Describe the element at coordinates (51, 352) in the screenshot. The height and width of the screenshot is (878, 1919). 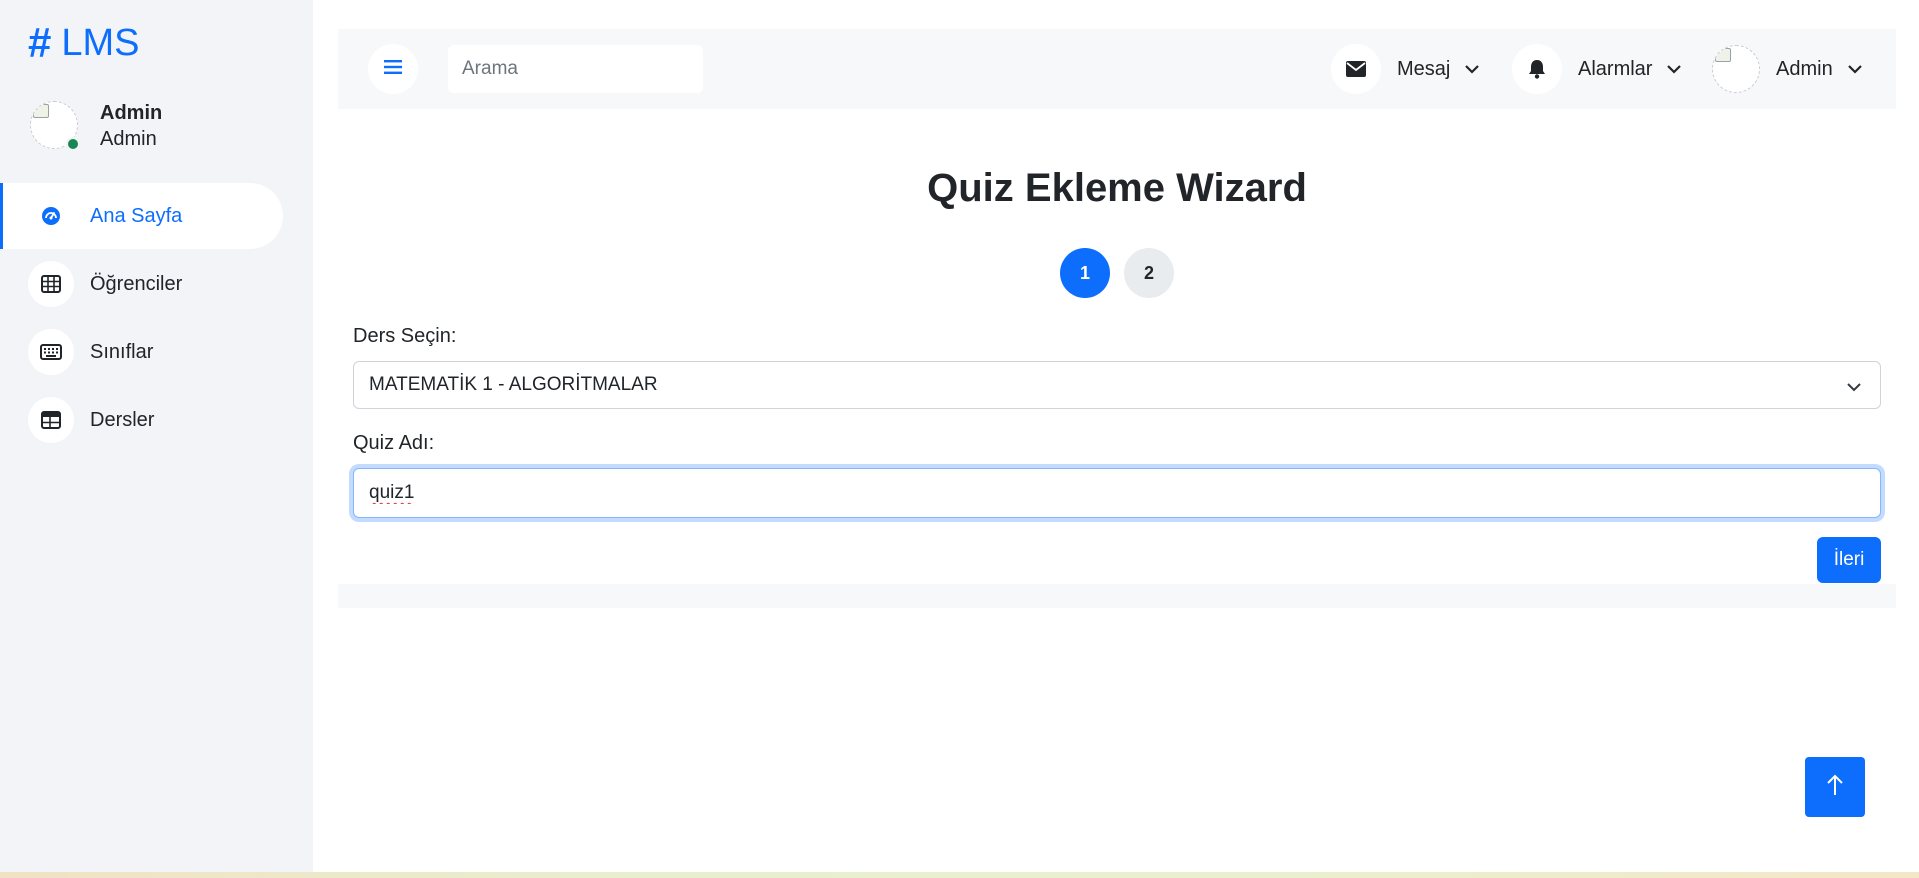
I see `keyboard-icon` at that location.